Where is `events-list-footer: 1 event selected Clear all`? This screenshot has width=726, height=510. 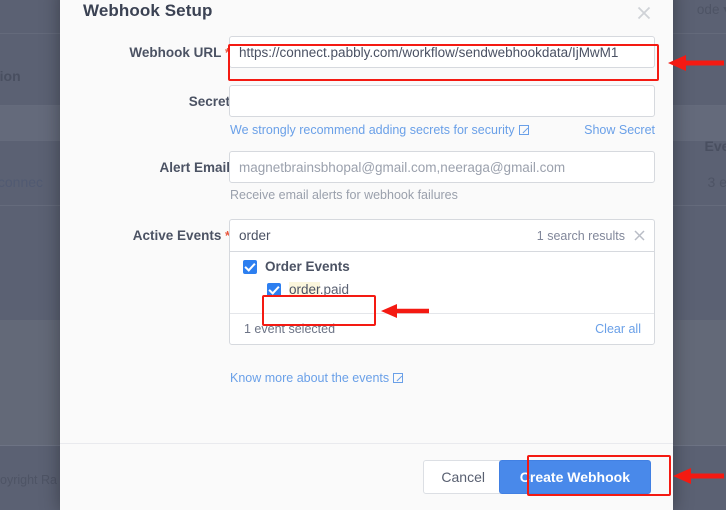 events-list-footer: 1 event selected Clear all is located at coordinates (442, 328).